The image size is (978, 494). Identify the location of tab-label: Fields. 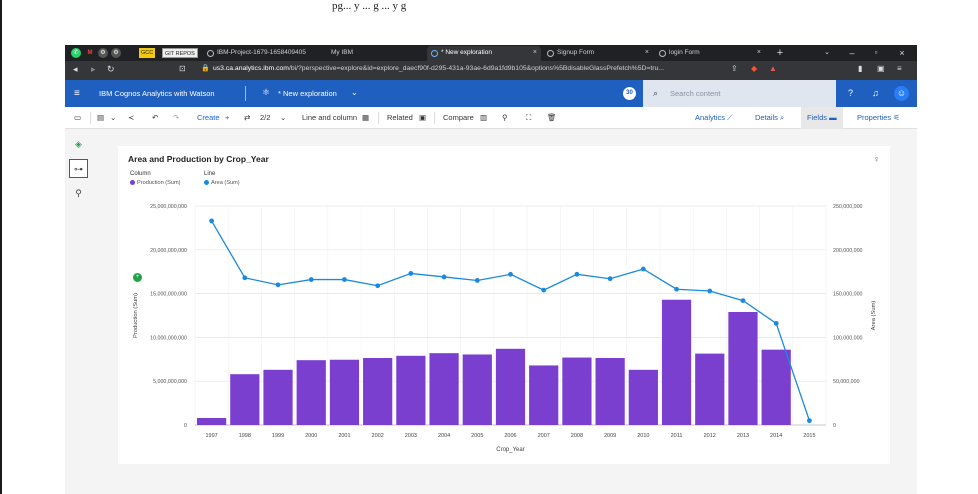
(817, 117).